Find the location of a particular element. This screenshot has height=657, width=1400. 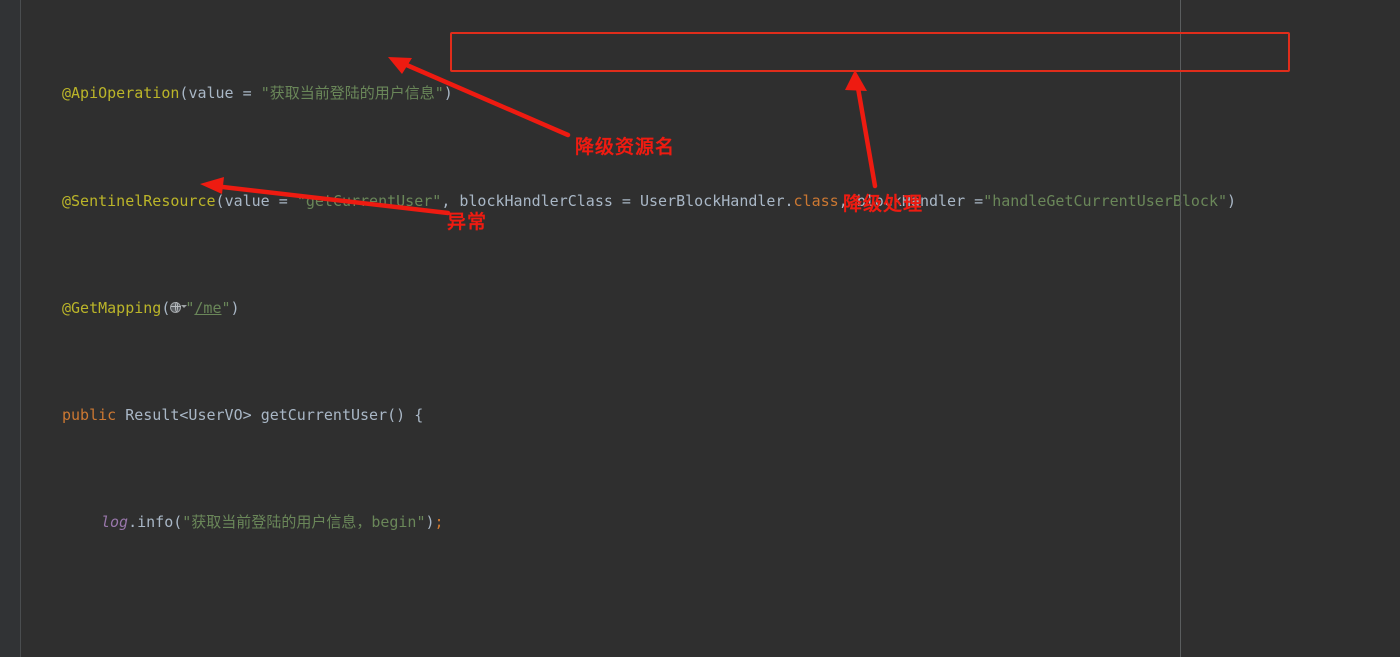

chevron-down-icon is located at coordinates (184, 306).